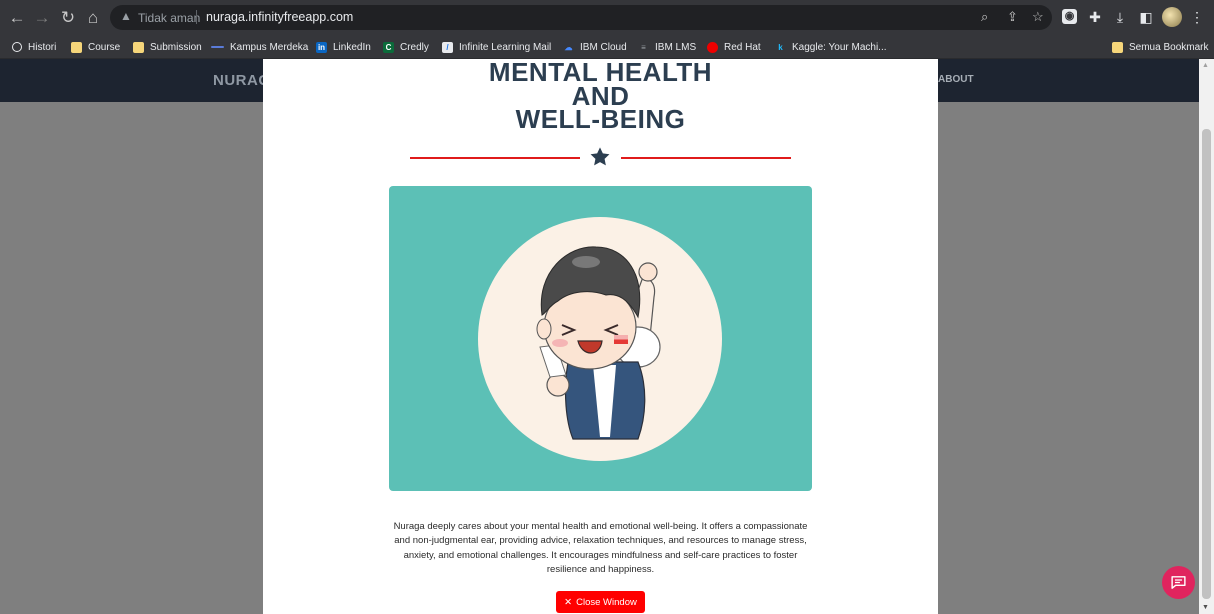 The width and height of the screenshot is (1214, 614). I want to click on history-icon, so click(17, 47).